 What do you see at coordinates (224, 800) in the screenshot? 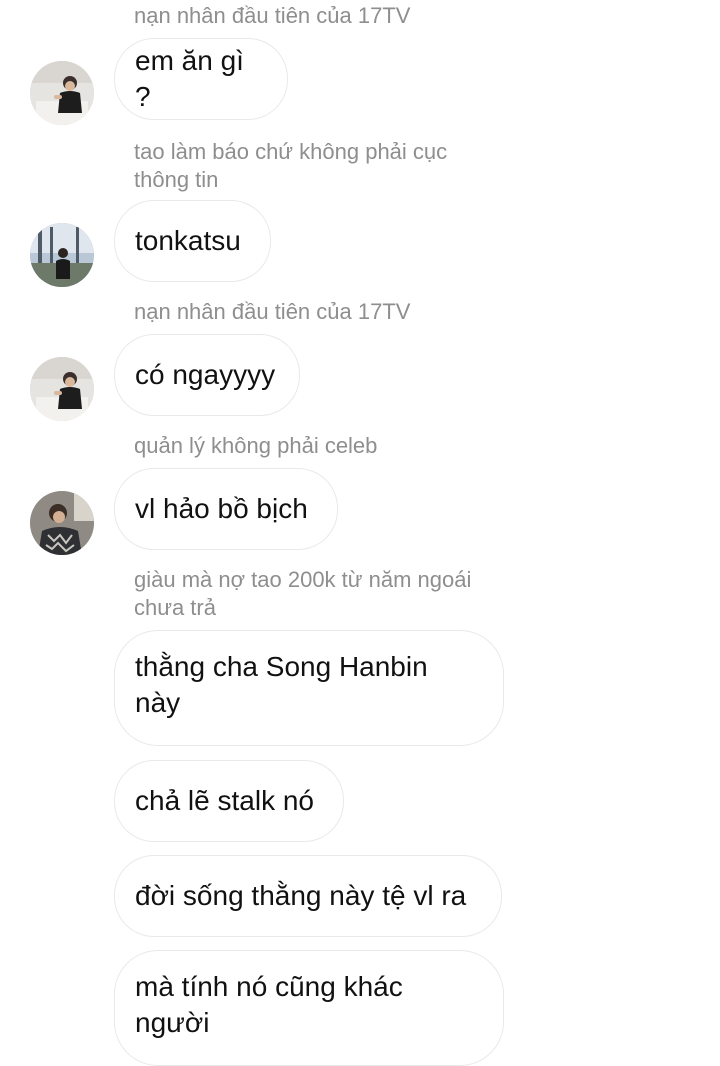
I see `message-text: chả lẽ stalk nó` at bounding box center [224, 800].